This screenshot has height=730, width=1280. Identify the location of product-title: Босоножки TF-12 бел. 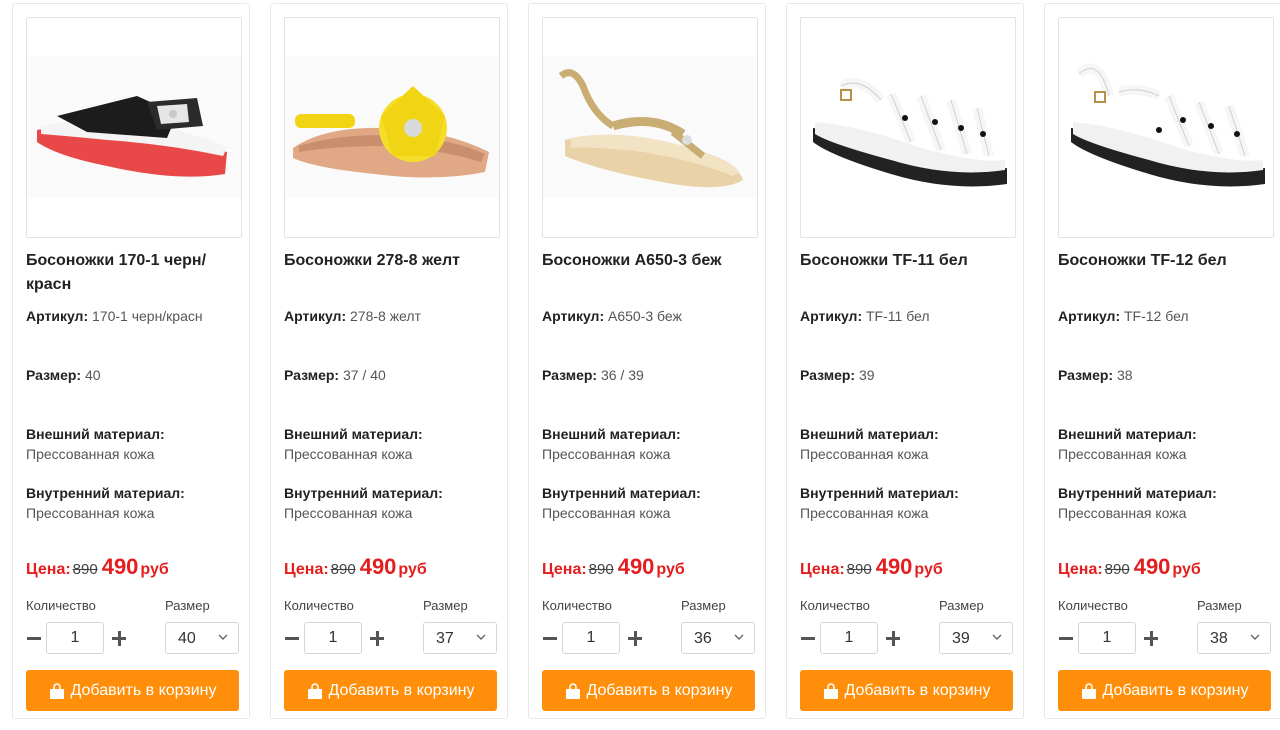
(1160, 261).